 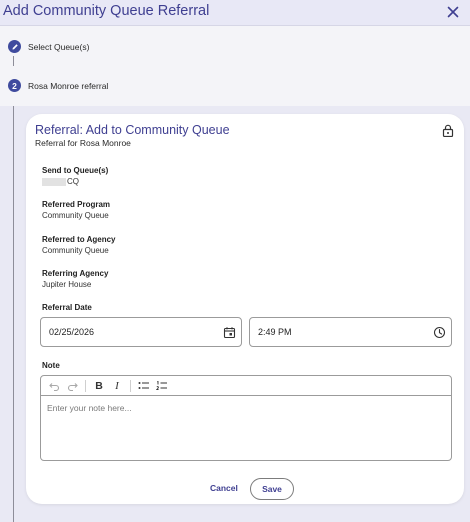 What do you see at coordinates (117, 386) in the screenshot?
I see `italic-button: I` at bounding box center [117, 386].